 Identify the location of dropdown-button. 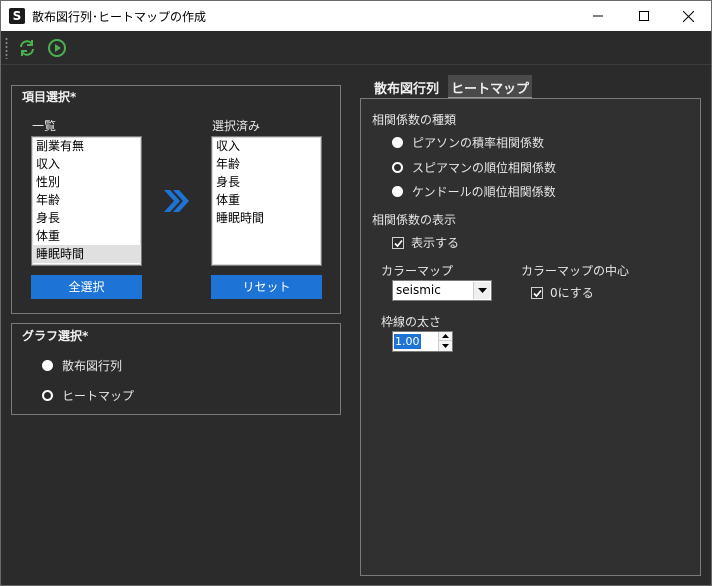
(481, 290).